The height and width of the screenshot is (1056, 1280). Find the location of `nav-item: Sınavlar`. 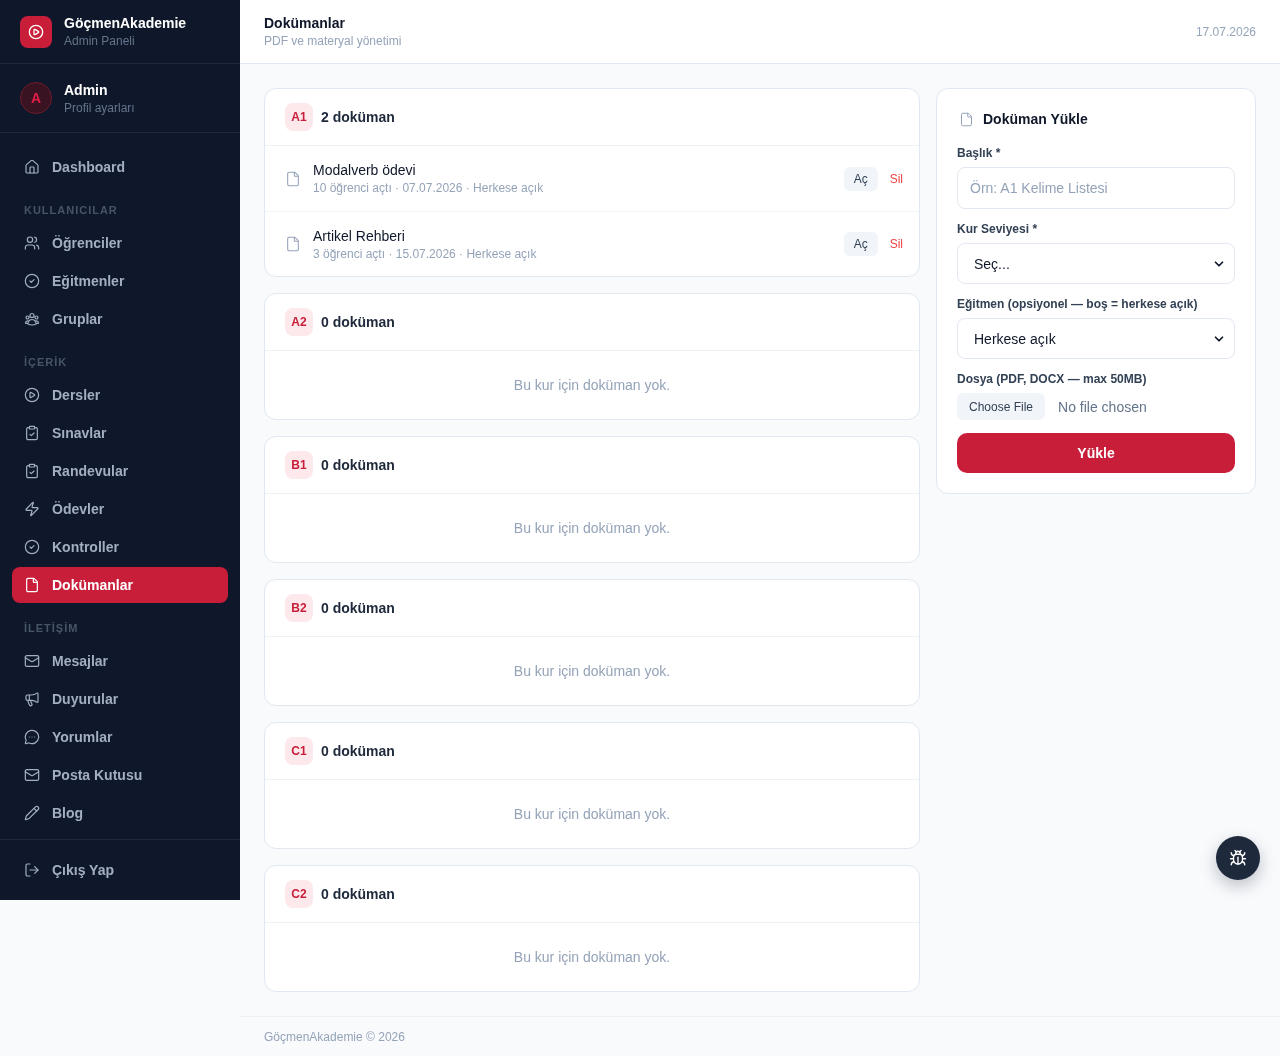

nav-item: Sınavlar is located at coordinates (120, 433).